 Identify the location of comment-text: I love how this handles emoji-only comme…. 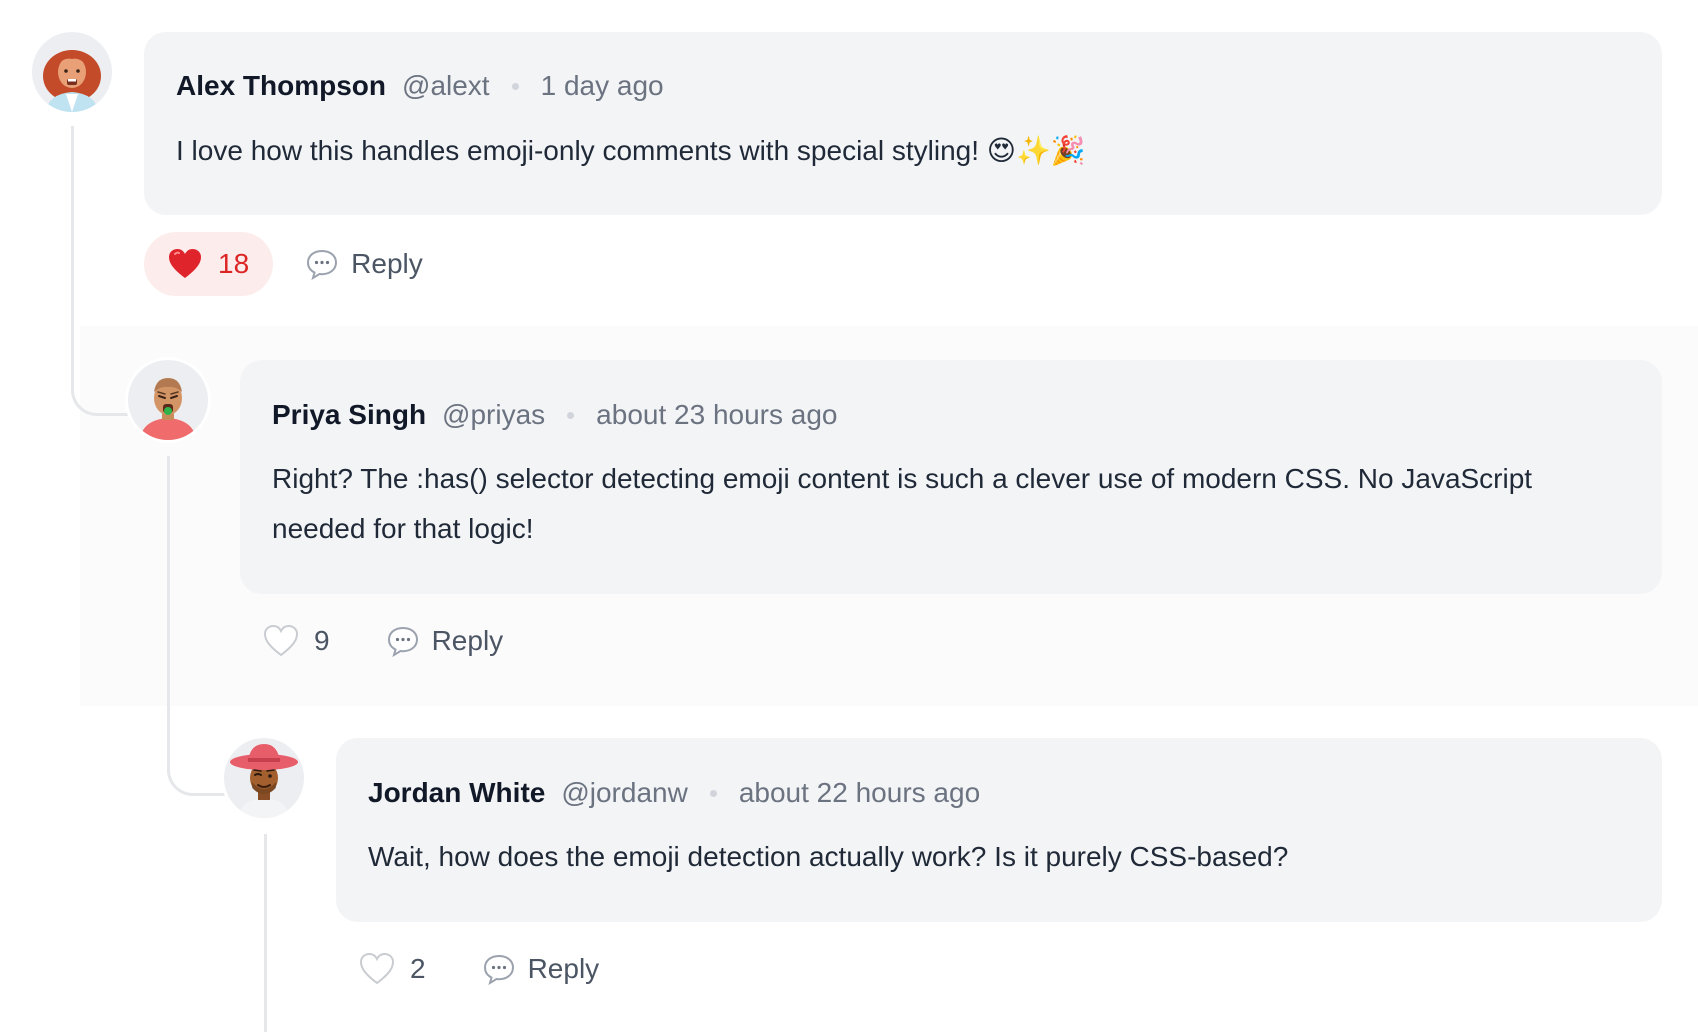
(631, 150).